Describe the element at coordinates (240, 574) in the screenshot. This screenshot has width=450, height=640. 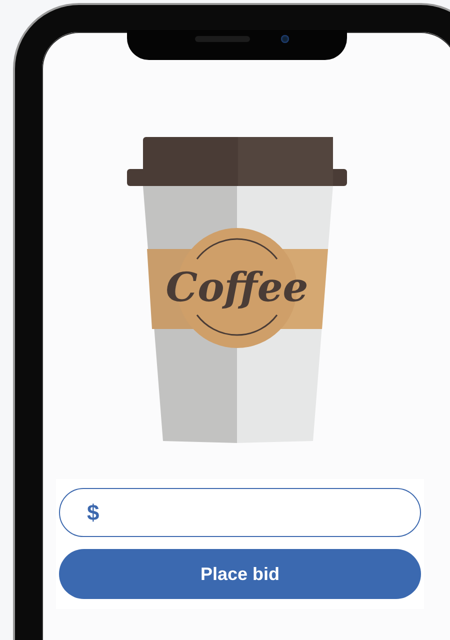
I see `place-bid-button: Place bid` at that location.